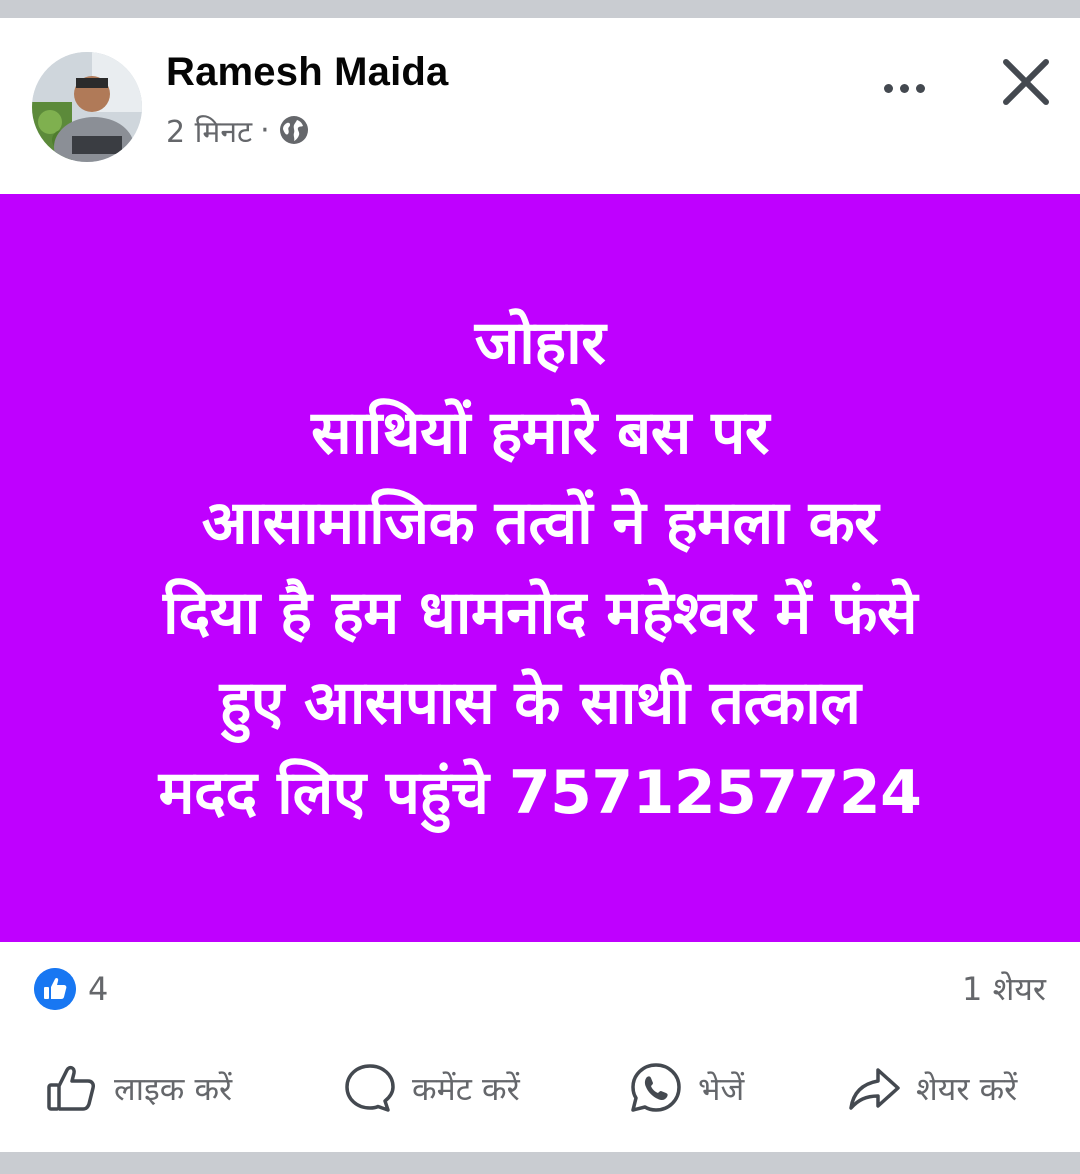 The width and height of the screenshot is (1080, 1174). I want to click on post-timestamp: 2 मिनट, so click(209, 130).